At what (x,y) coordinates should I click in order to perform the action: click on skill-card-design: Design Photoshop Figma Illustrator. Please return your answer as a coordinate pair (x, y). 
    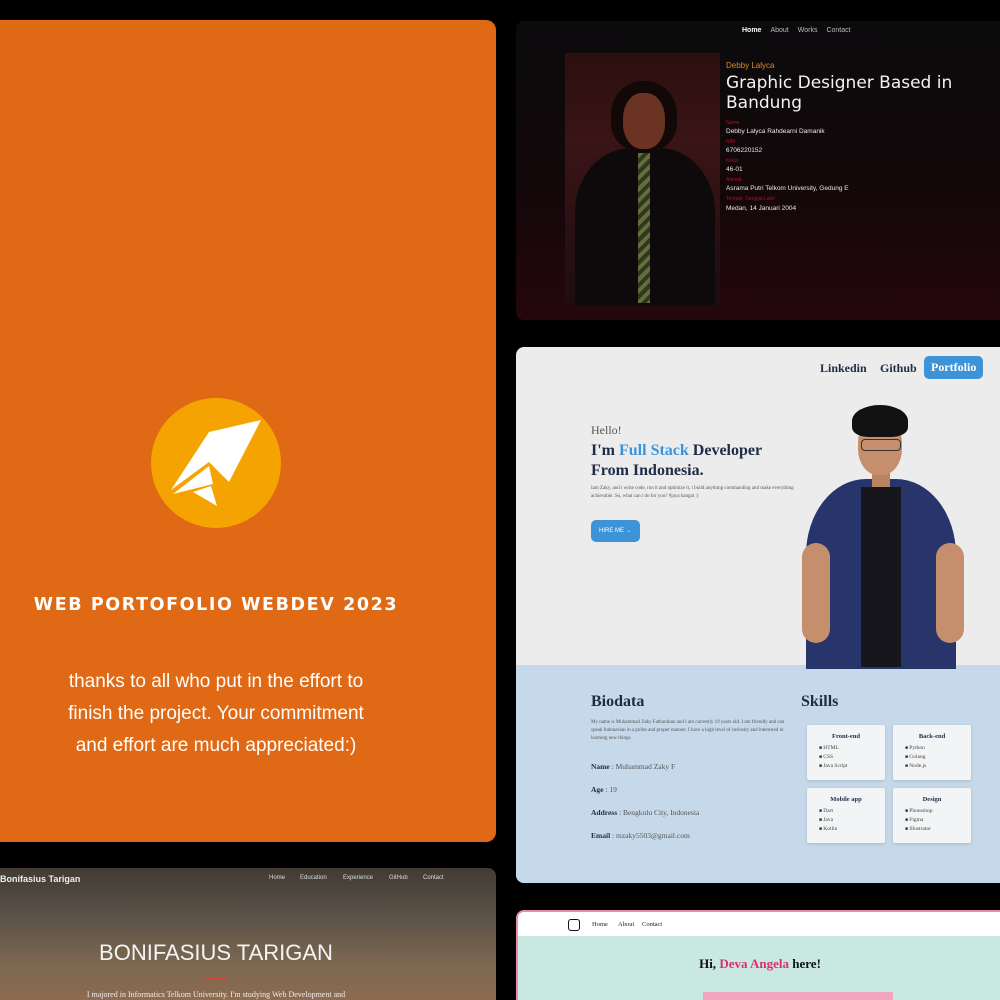
    Looking at the image, I should click on (932, 815).